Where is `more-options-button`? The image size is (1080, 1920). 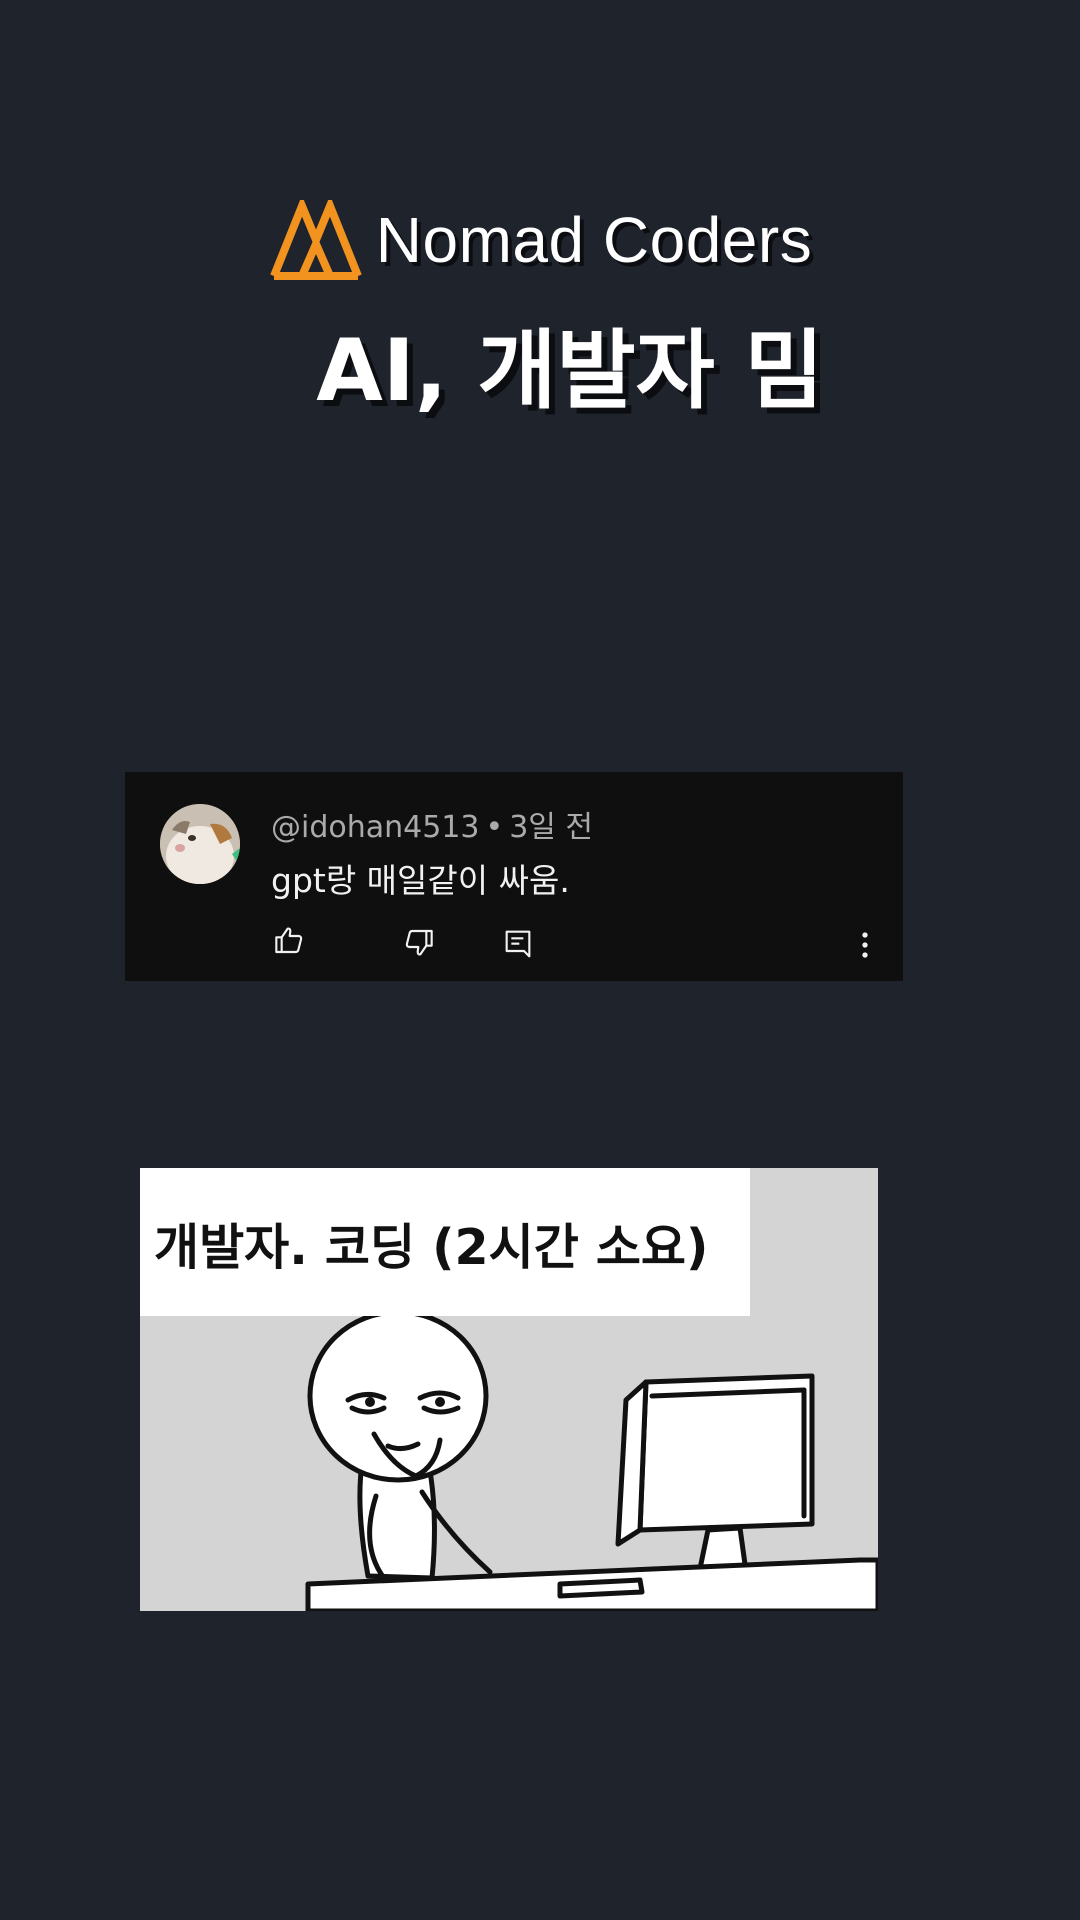
more-options-button is located at coordinates (865, 945).